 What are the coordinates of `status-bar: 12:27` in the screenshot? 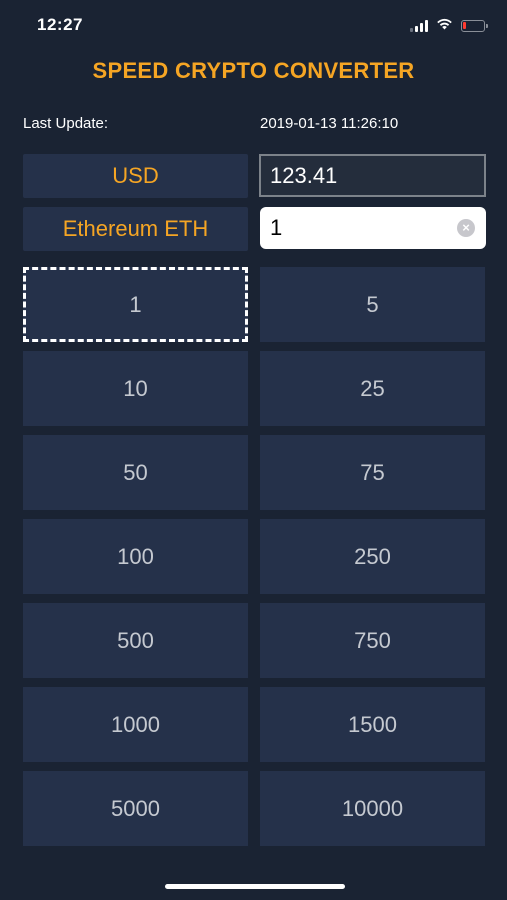 It's located at (253, 26).